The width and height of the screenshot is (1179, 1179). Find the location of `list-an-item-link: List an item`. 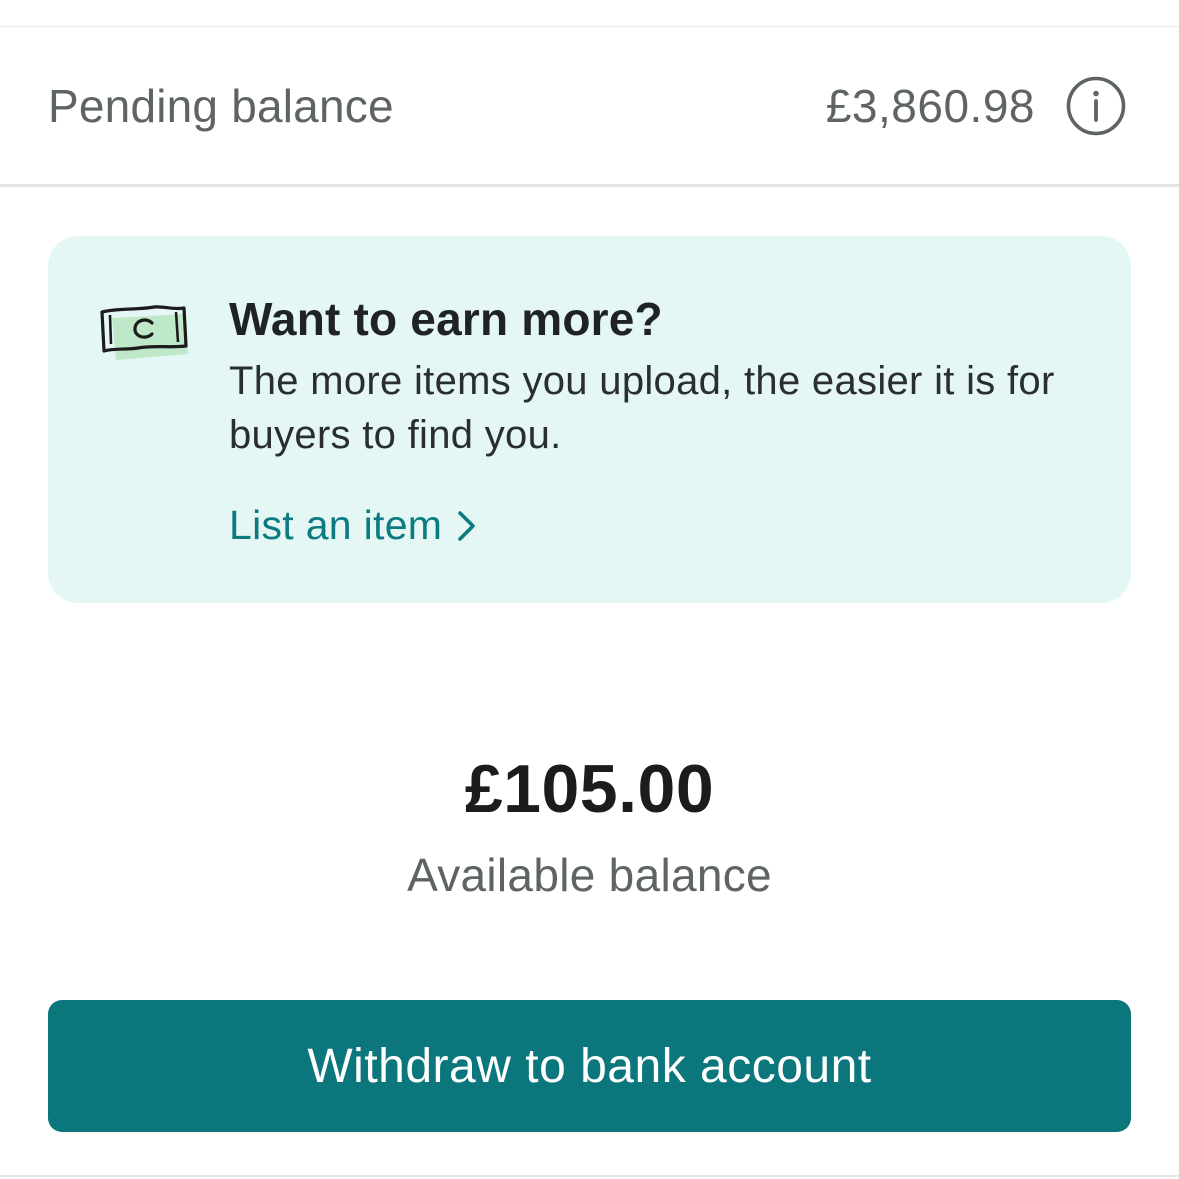

list-an-item-link: List an item is located at coordinates (353, 525).